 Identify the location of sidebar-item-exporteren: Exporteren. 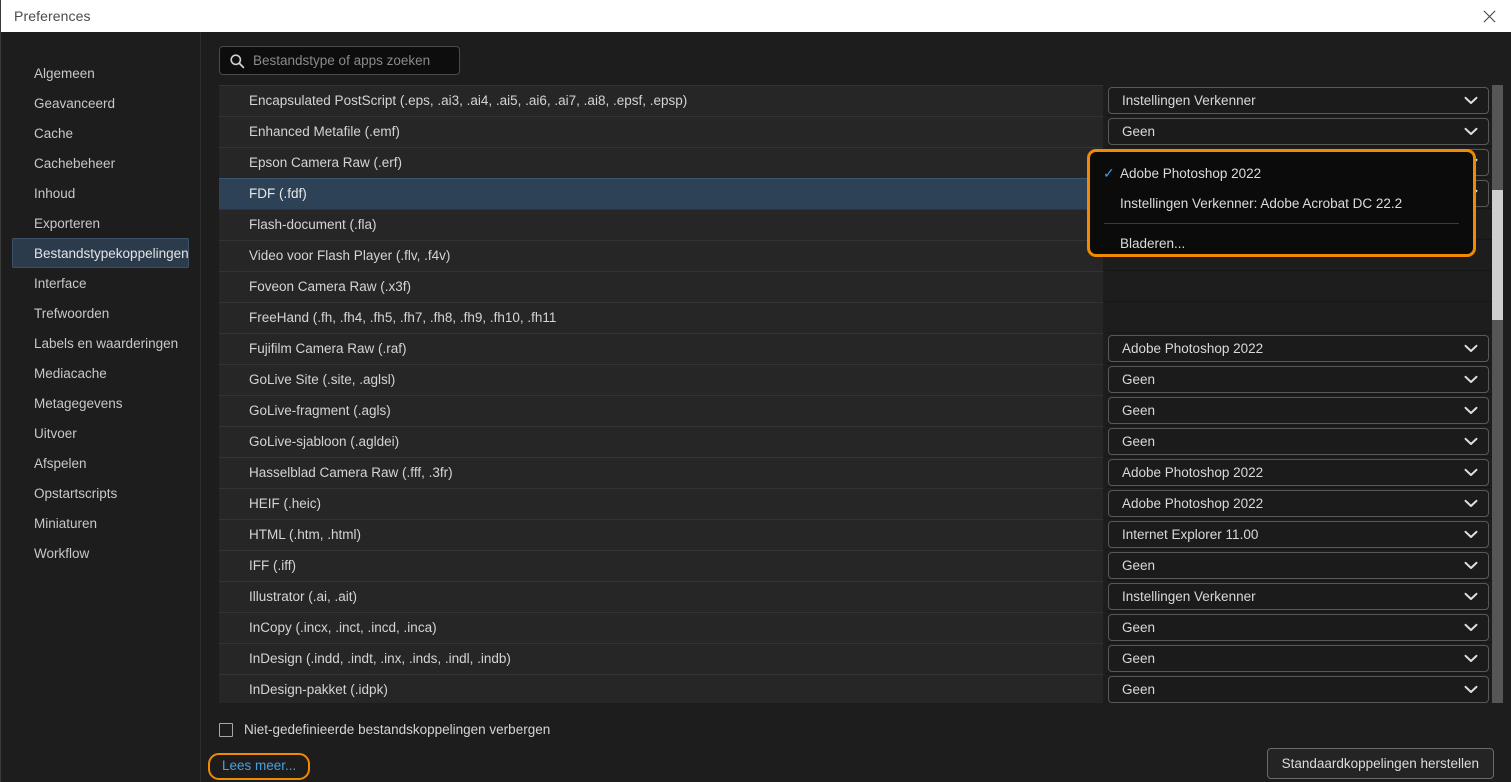
(100, 223).